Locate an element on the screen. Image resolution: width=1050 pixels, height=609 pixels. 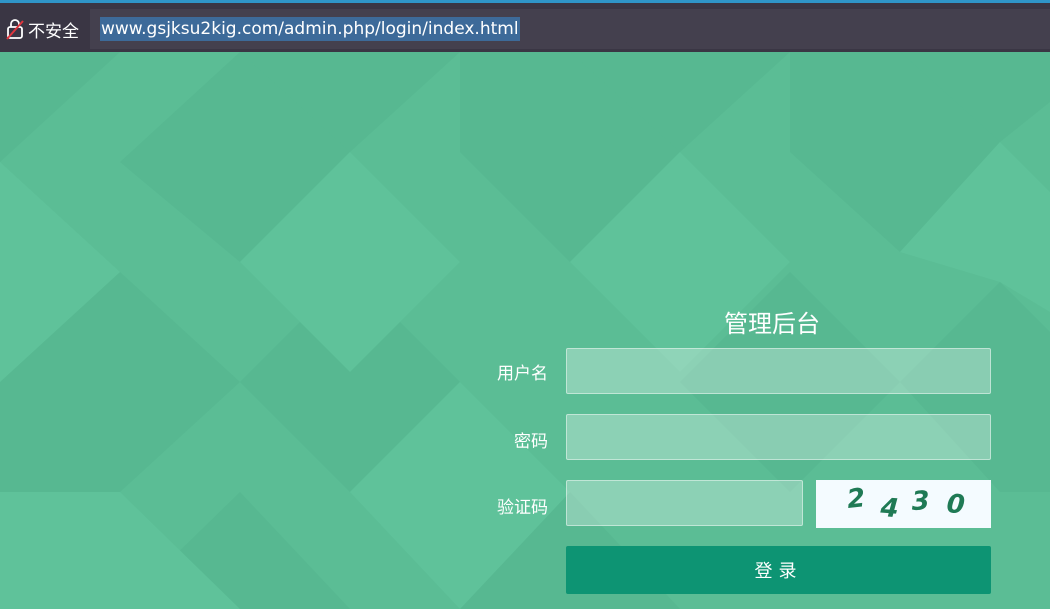
captcha-char: 2 is located at coordinates (856, 499).